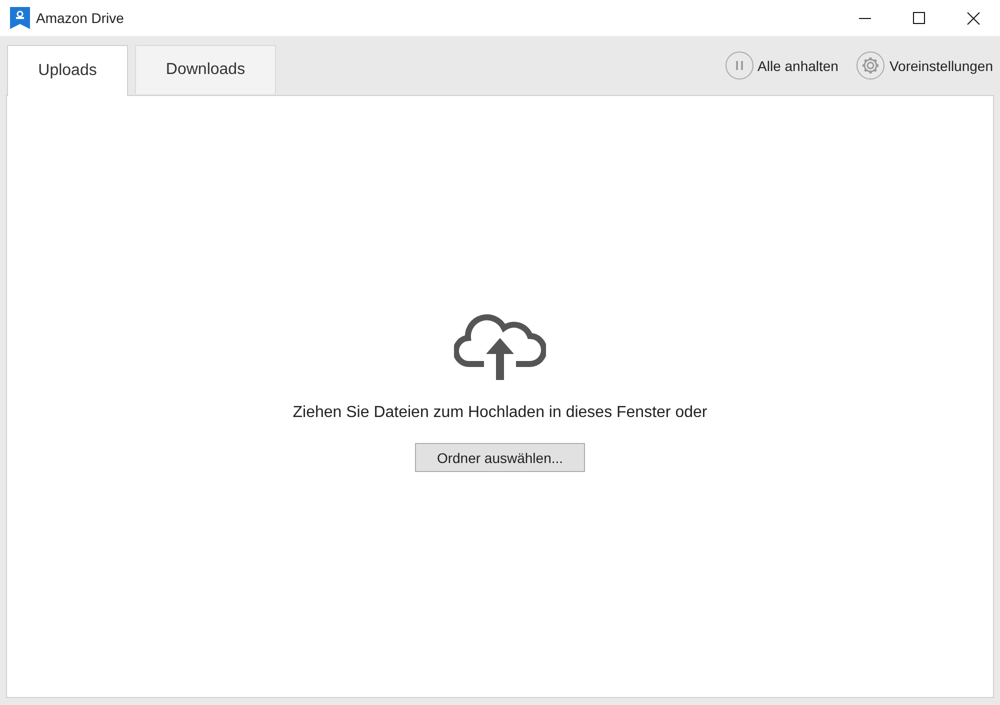 The height and width of the screenshot is (705, 1000). Describe the element at coordinates (67, 70) in the screenshot. I see `tab: Uploads` at that location.